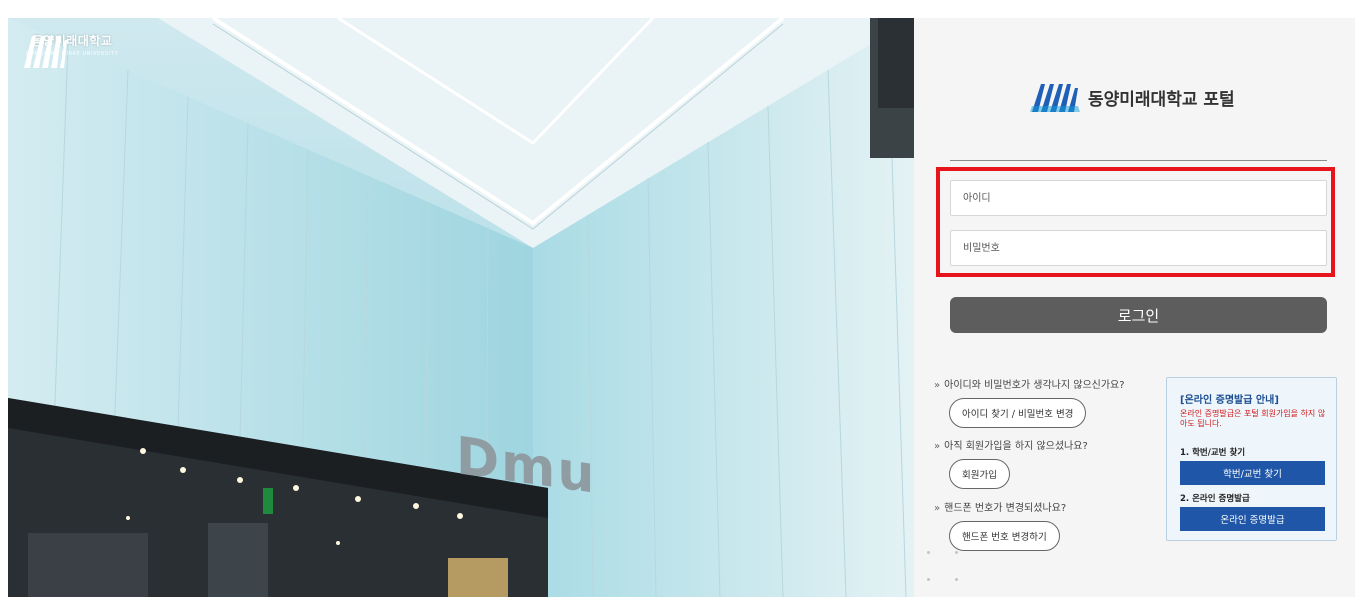 The width and height of the screenshot is (1355, 597). What do you see at coordinates (979, 474) in the screenshot?
I see `signup-button: 회원가입` at bounding box center [979, 474].